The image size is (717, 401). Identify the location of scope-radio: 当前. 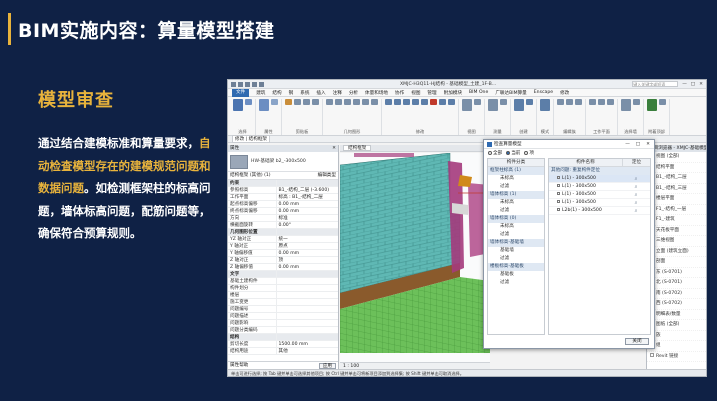
(513, 153).